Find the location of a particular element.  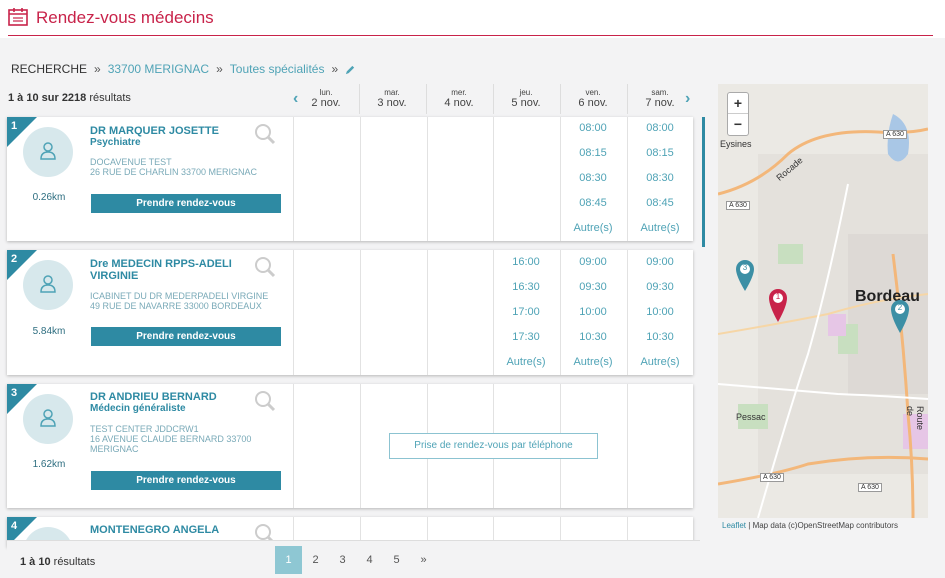

page-4-button: 4 is located at coordinates (369, 560).